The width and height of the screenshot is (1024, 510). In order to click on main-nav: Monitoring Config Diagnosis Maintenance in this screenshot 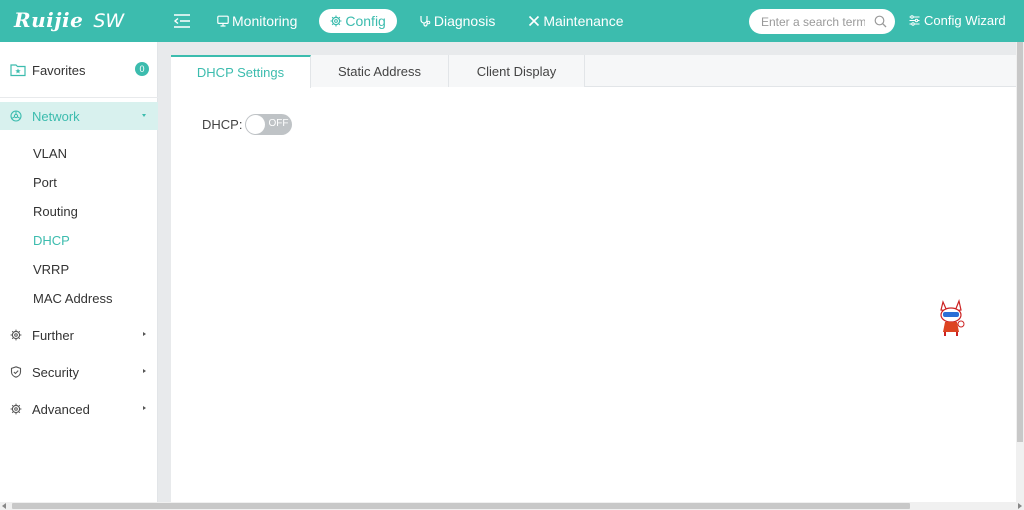, I will do `click(426, 21)`.